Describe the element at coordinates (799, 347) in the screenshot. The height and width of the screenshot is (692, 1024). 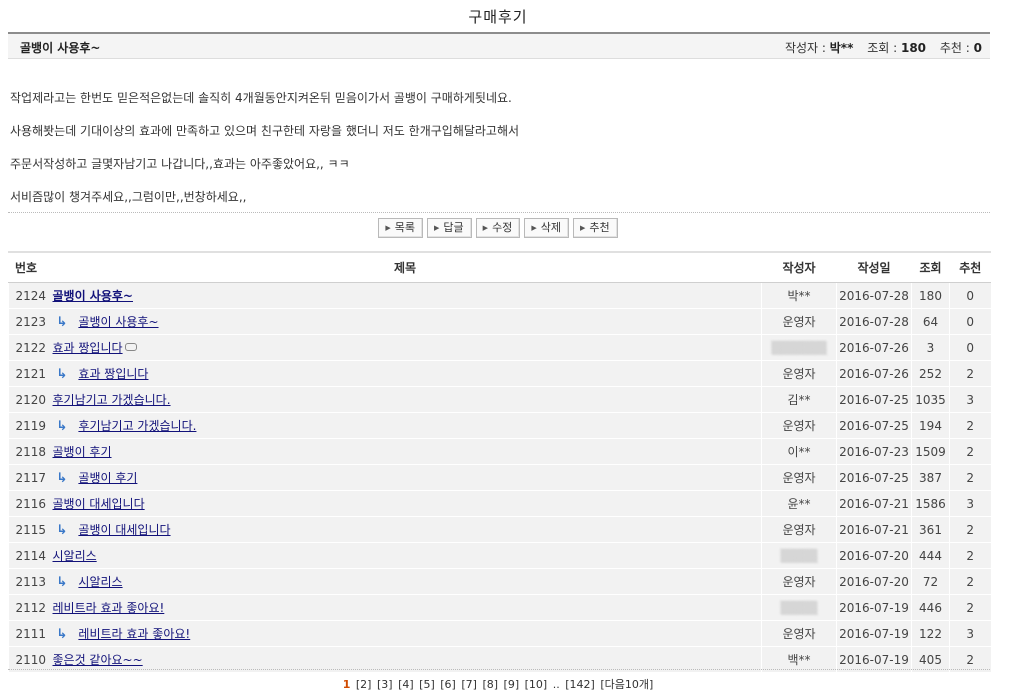
I see `row-author-redacted: ▒▒▒▒▒▒` at that location.